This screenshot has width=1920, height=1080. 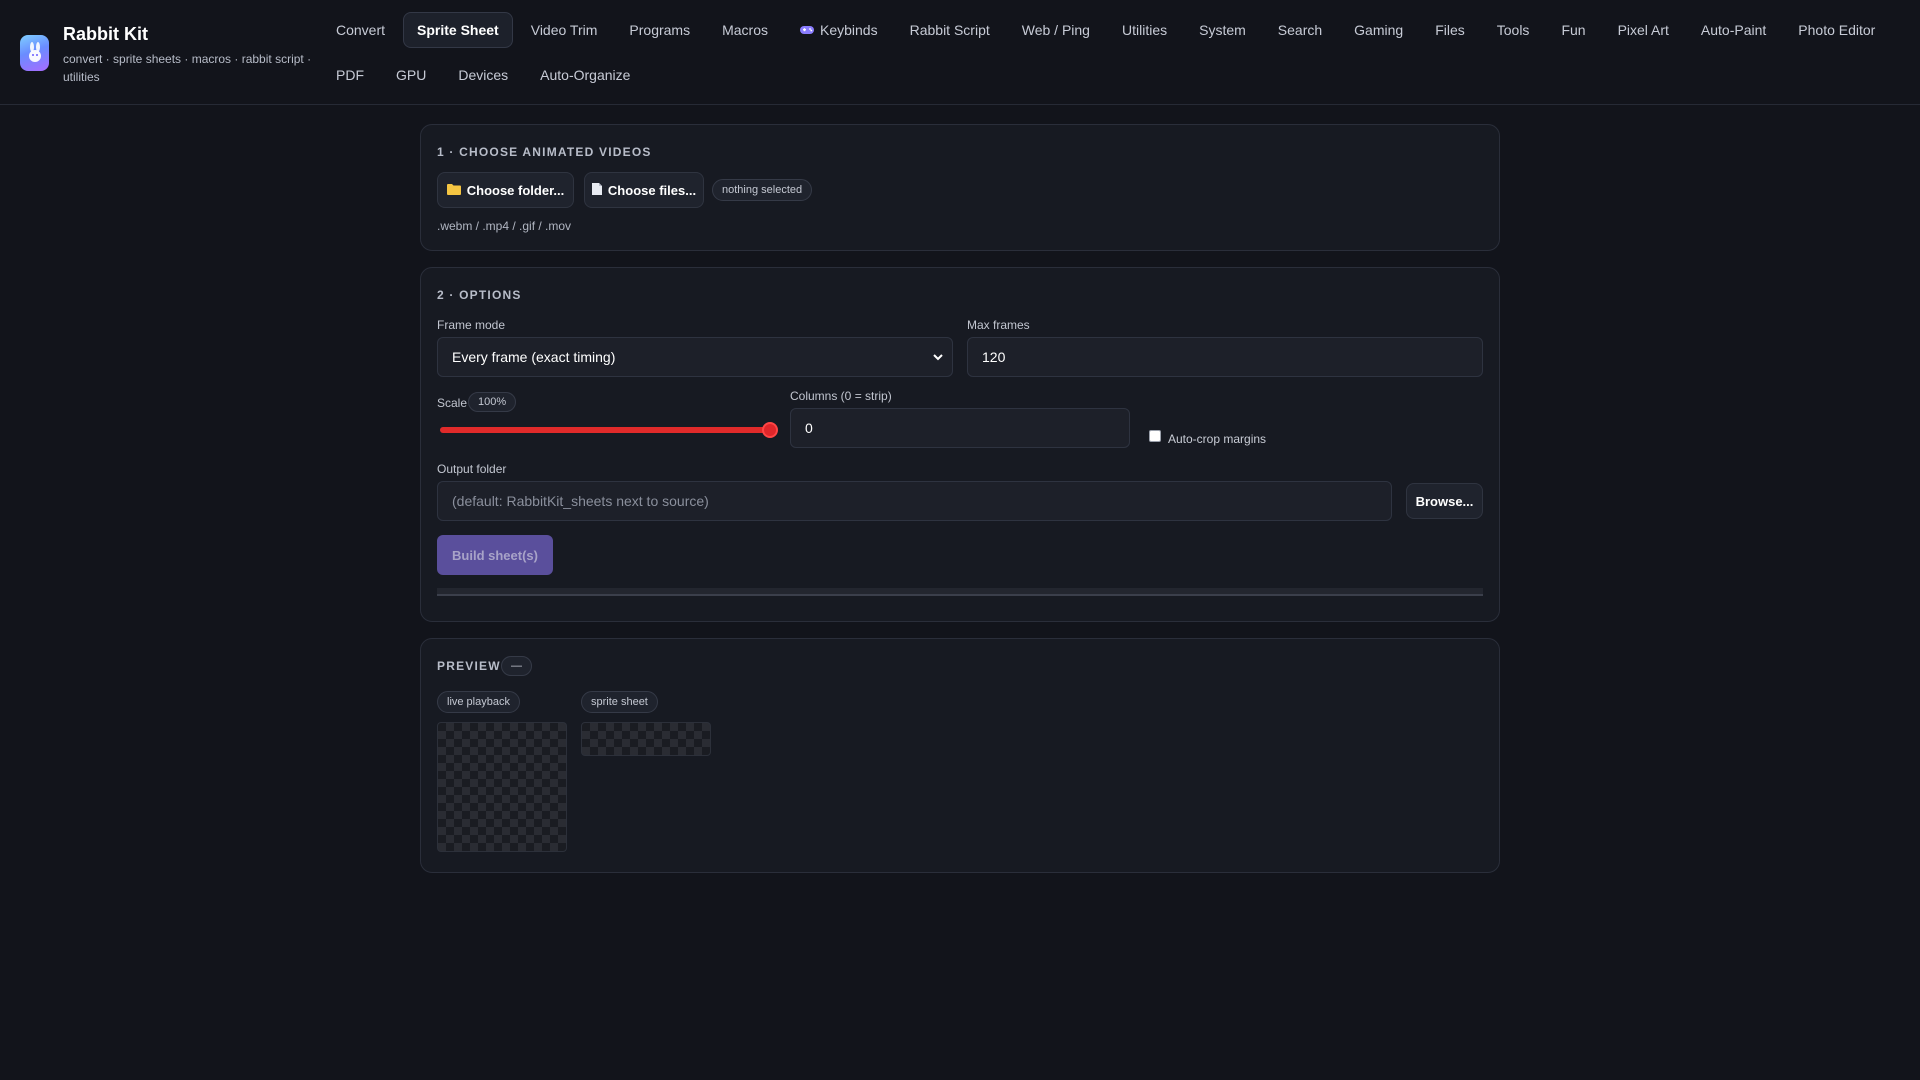 What do you see at coordinates (960, 755) in the screenshot?
I see `preview-panel: PREVIEW — live playback sprite sheet` at bounding box center [960, 755].